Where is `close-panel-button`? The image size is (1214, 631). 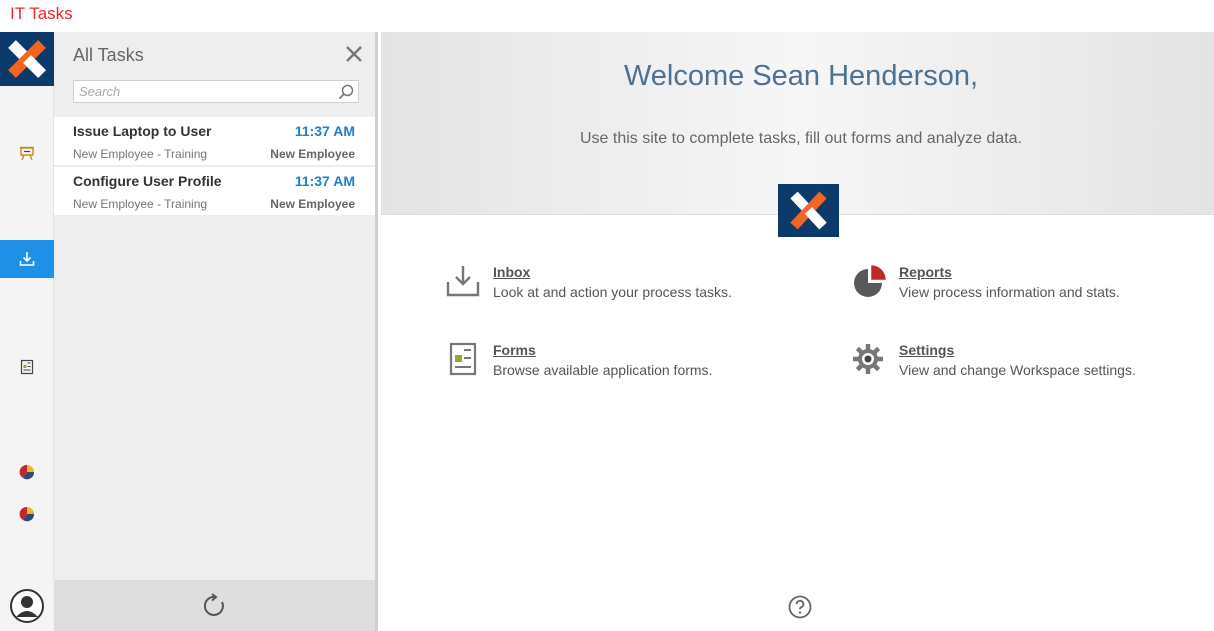 close-panel-button is located at coordinates (354, 54).